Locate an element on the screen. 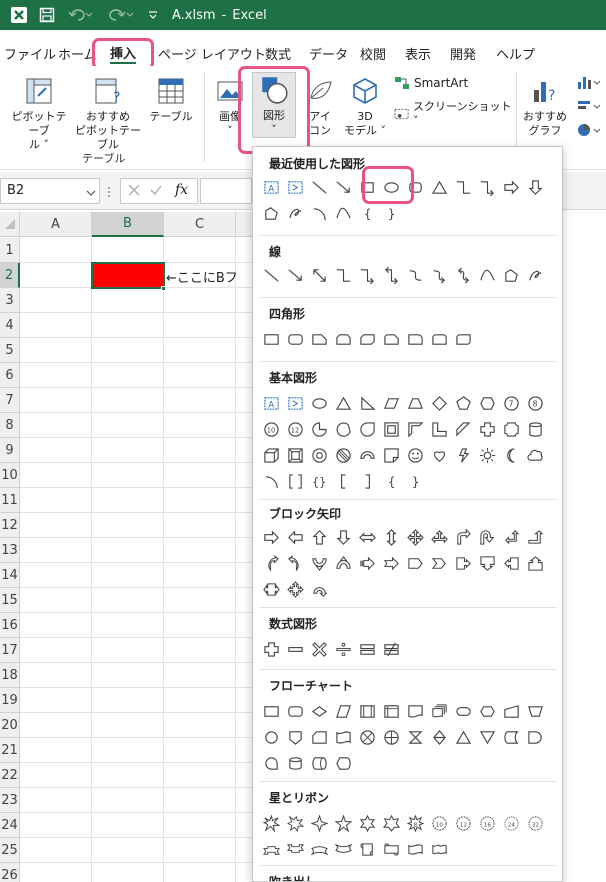  snip-diagonal-rectangle-icon is located at coordinates (367, 339).